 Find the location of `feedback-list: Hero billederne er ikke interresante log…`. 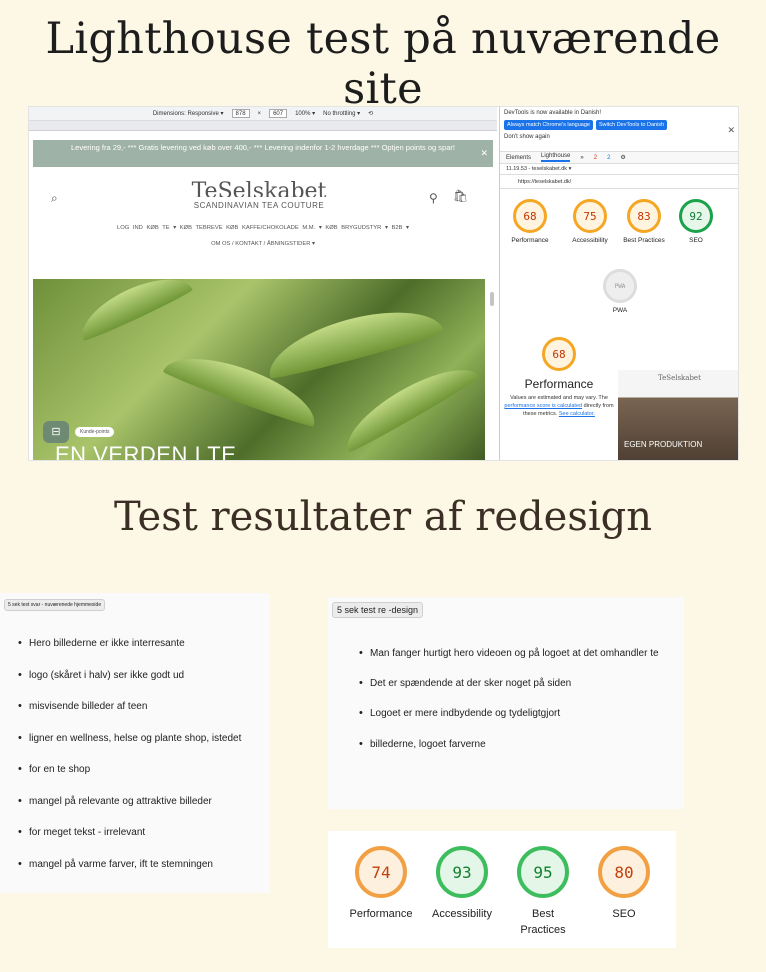

feedback-list: Hero billederne er ikke interresante log… is located at coordinates (127, 764).